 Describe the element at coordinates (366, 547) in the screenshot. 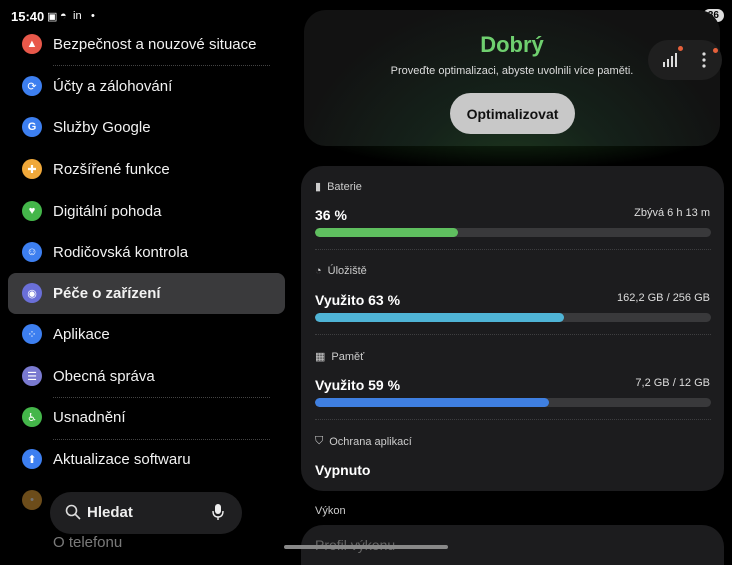

I see `home-indicator` at that location.